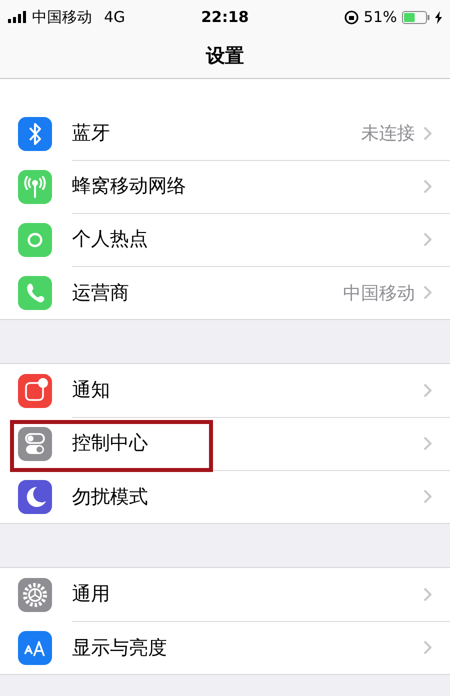  I want to click on row-value: 未连接, so click(388, 133).